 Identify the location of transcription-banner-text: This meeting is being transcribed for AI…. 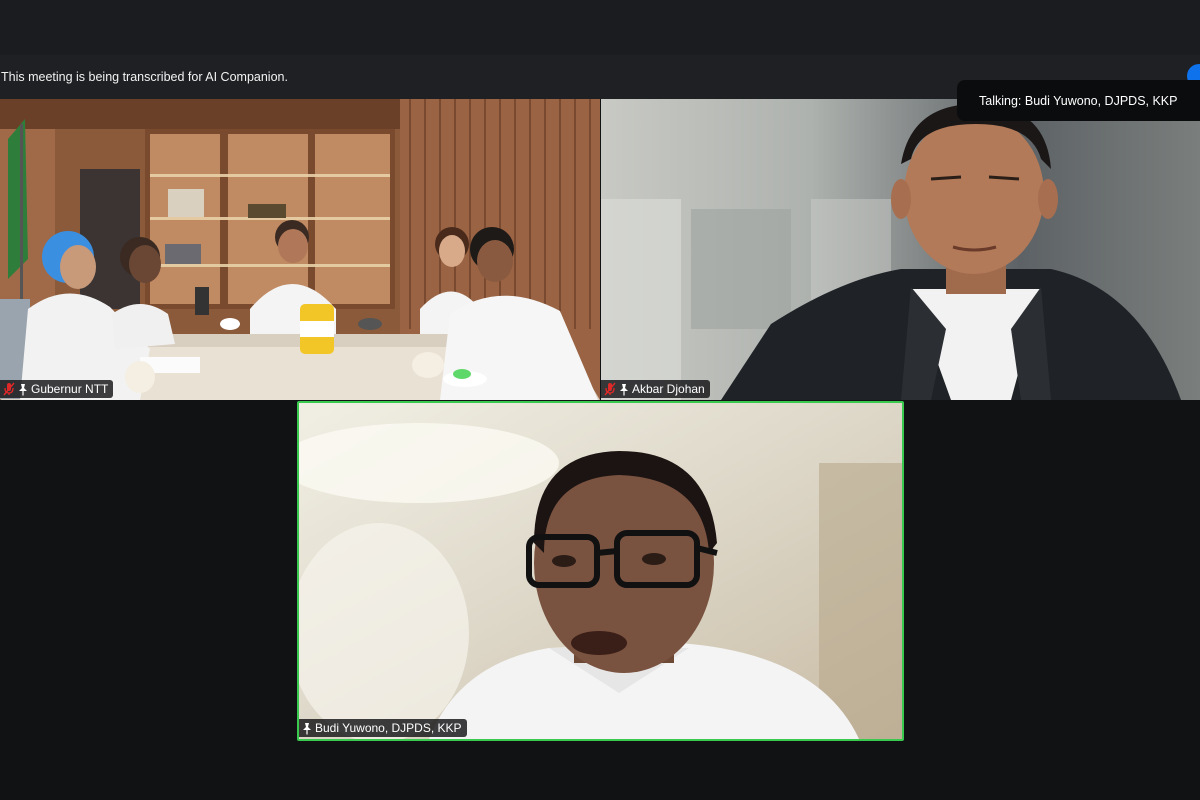
(144, 77).